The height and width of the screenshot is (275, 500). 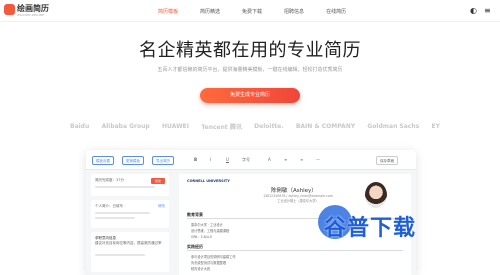 What do you see at coordinates (473, 10) in the screenshot?
I see `user-icon: ◐` at bounding box center [473, 10].